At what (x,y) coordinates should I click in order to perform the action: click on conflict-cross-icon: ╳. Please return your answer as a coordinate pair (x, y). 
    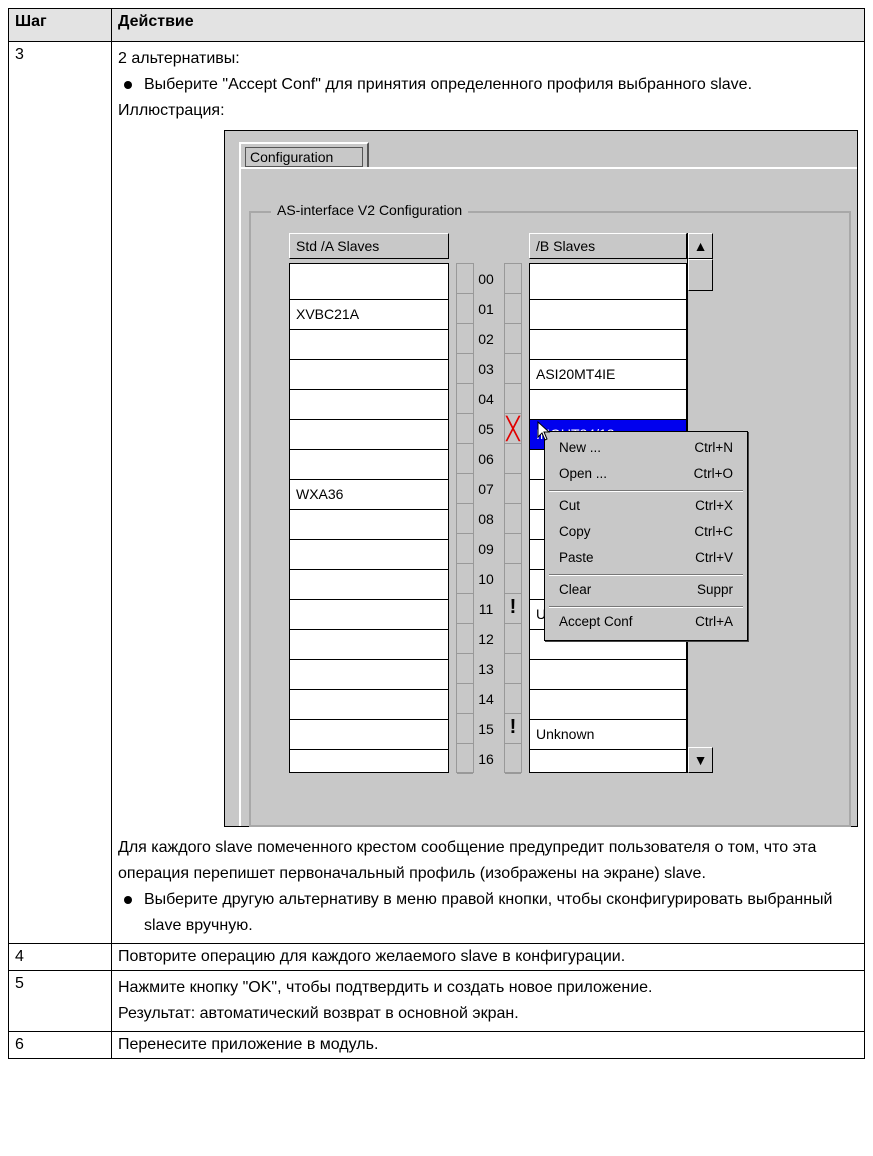
    Looking at the image, I should click on (513, 428).